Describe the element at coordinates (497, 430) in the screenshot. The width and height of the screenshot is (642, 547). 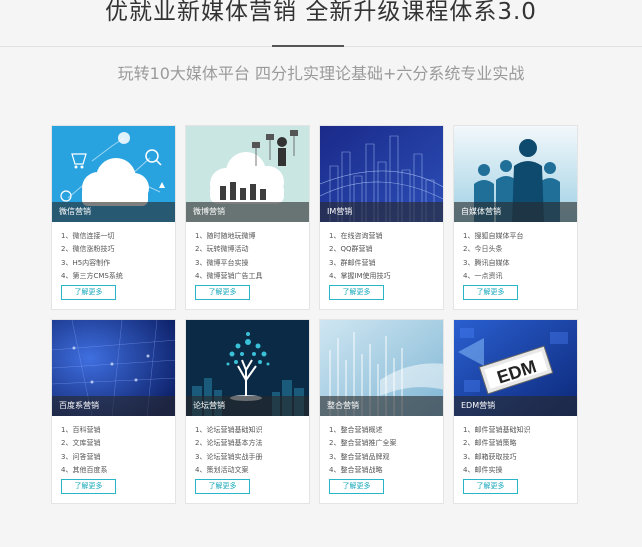
I see `course-topic: 1、邮件营销基础知识` at that location.